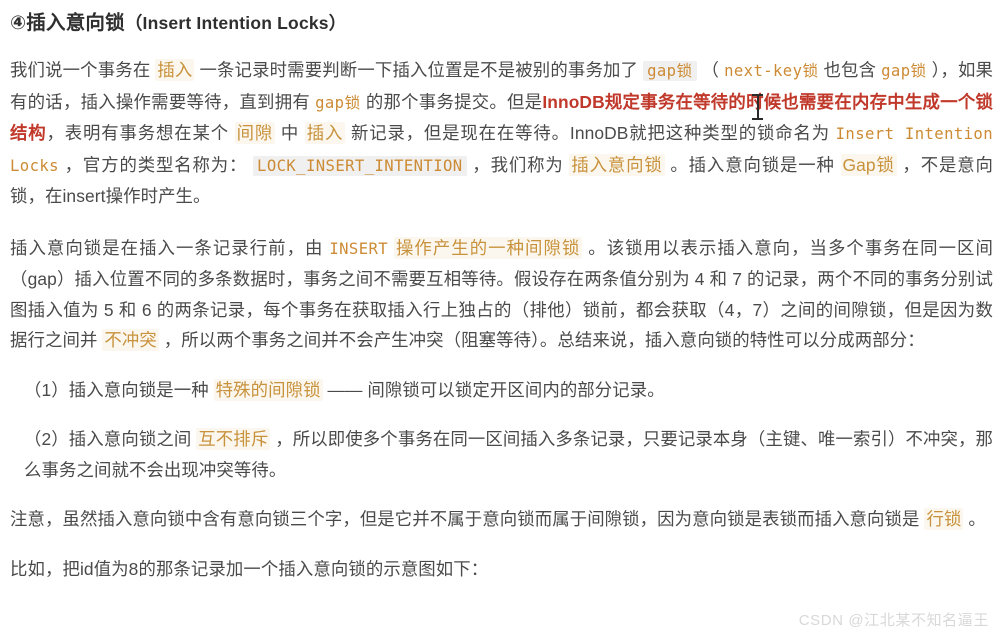 The width and height of the screenshot is (1001, 638). Describe the element at coordinates (944, 519) in the screenshot. I see `highlighted-term: 行锁` at that location.